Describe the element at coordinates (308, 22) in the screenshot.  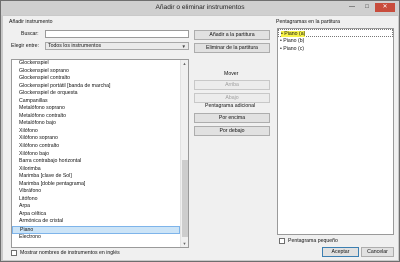
I see `score-staves-heading: Pentagramas en la partitura` at that location.